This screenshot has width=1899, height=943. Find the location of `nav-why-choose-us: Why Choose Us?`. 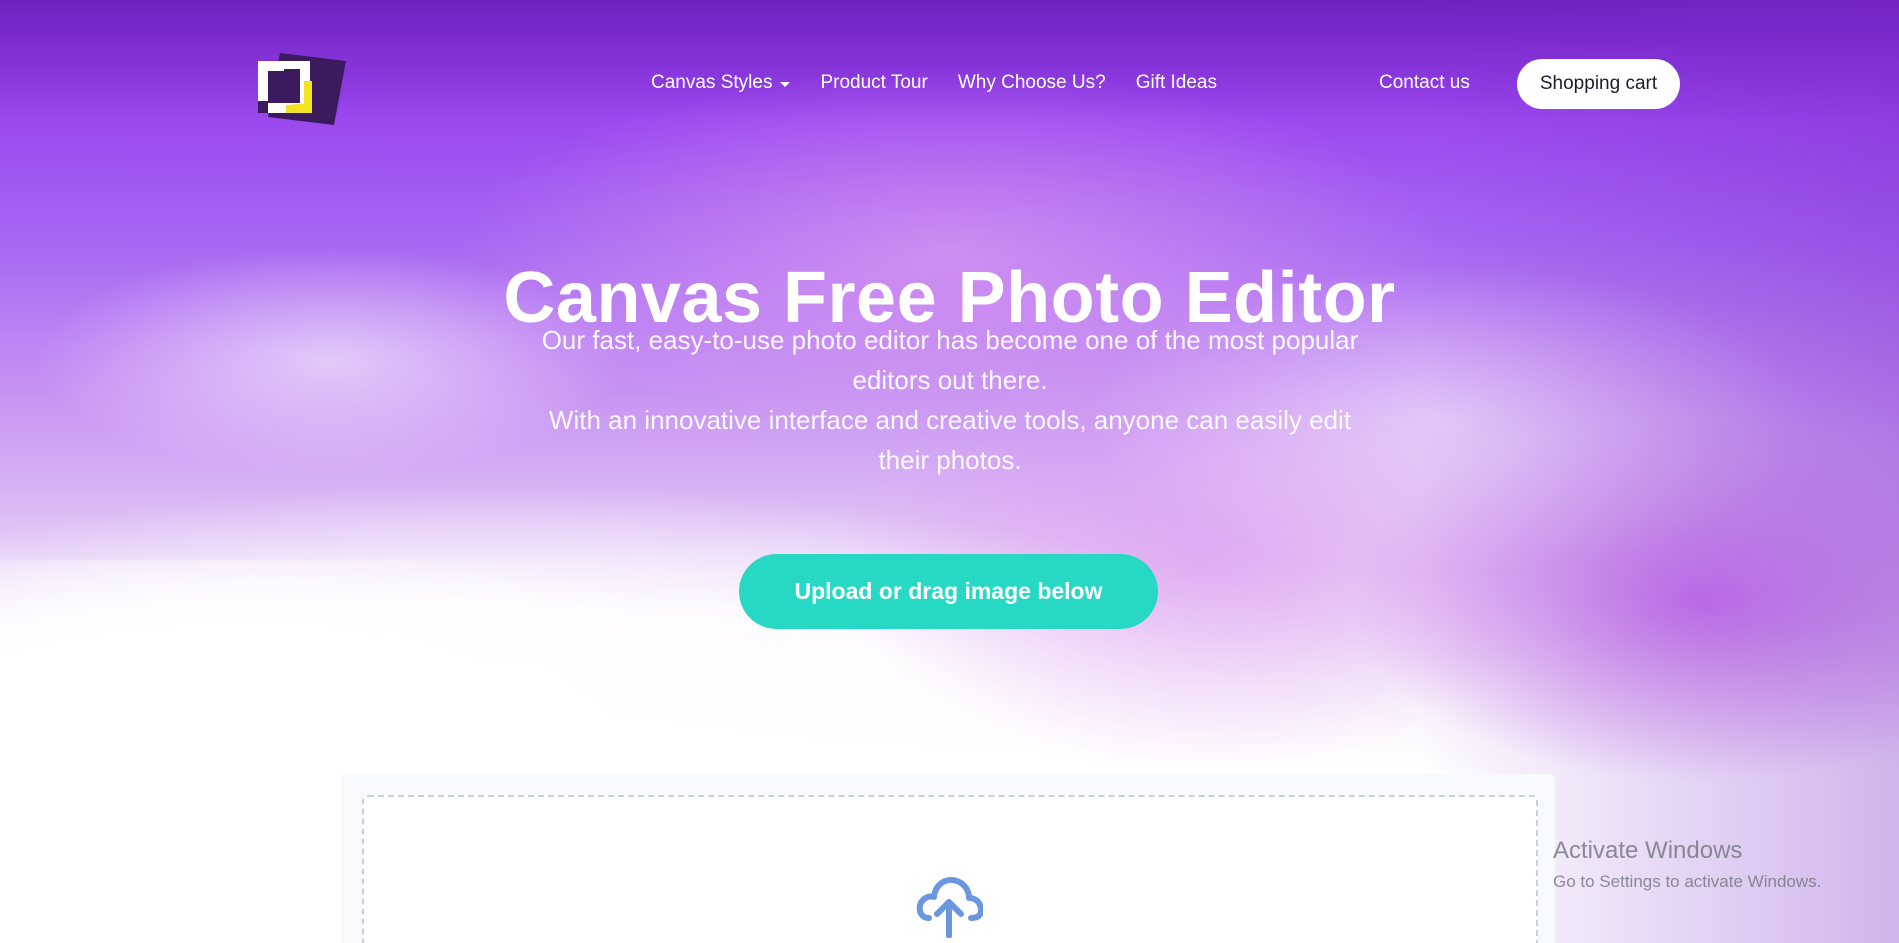

nav-why-choose-us: Why Choose Us? is located at coordinates (1032, 83).